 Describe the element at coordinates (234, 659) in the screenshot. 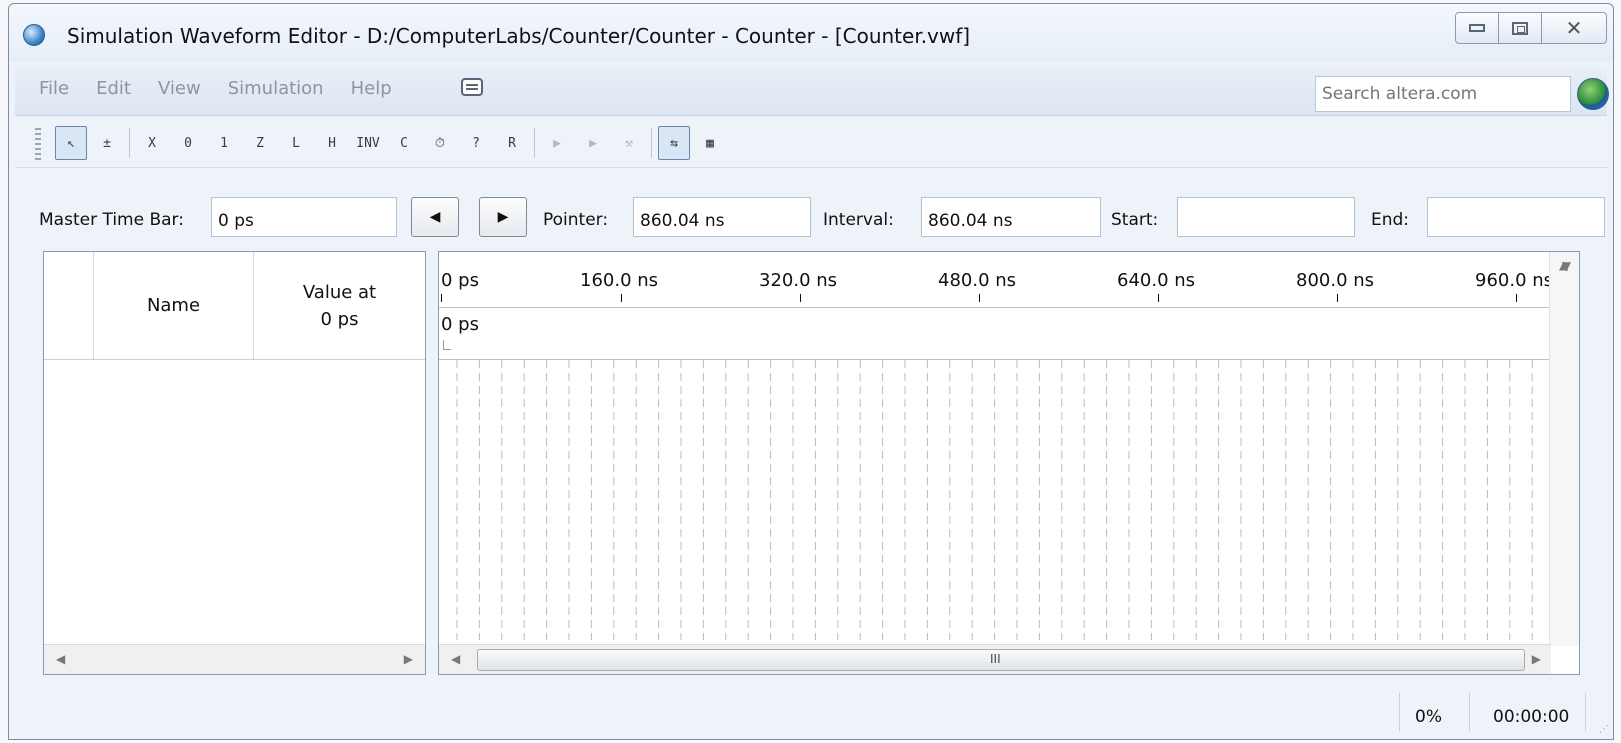

I see `signal-list-hscrollbar: ◀ ▶` at that location.